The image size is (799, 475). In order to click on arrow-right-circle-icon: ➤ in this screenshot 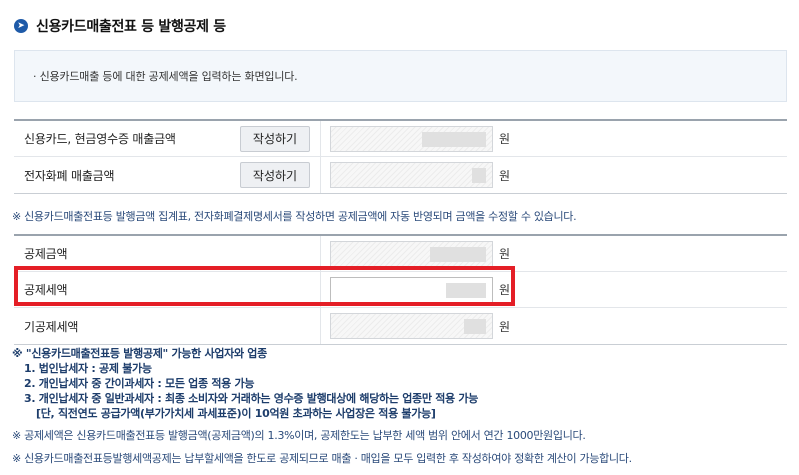, I will do `click(21, 26)`.